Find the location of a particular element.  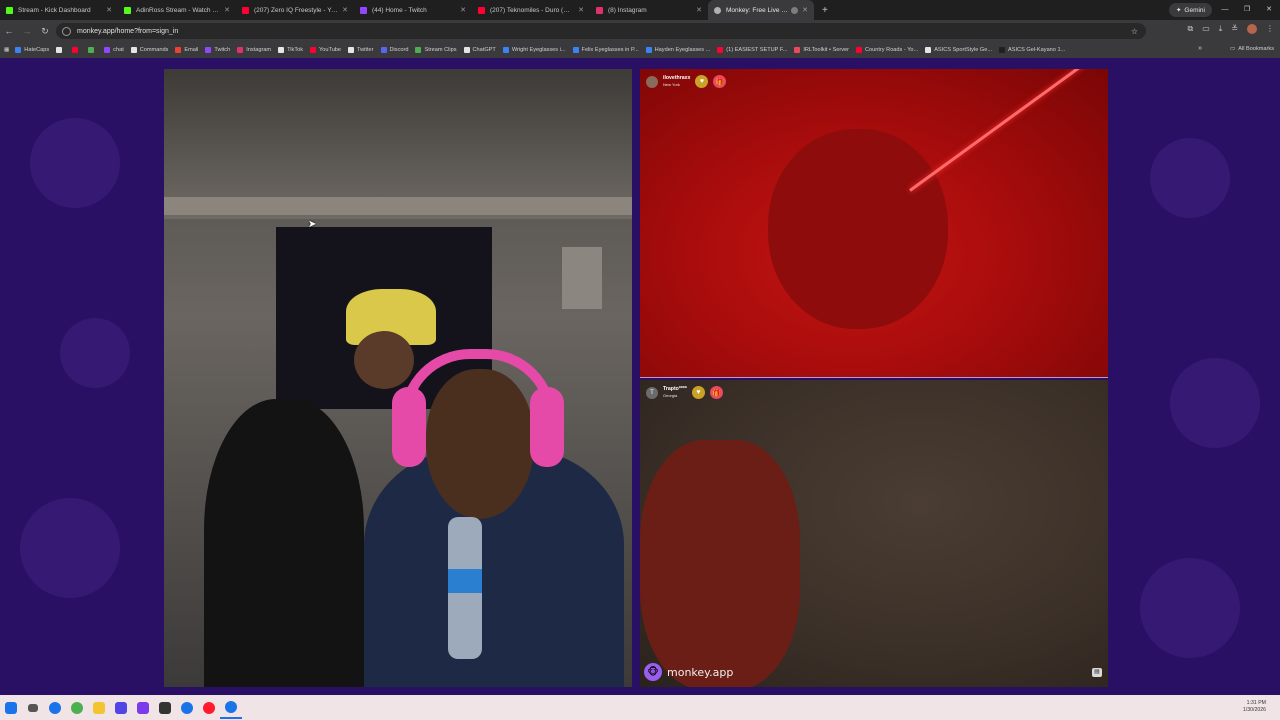

bookmark-item: Commands is located at coordinates (149, 50).